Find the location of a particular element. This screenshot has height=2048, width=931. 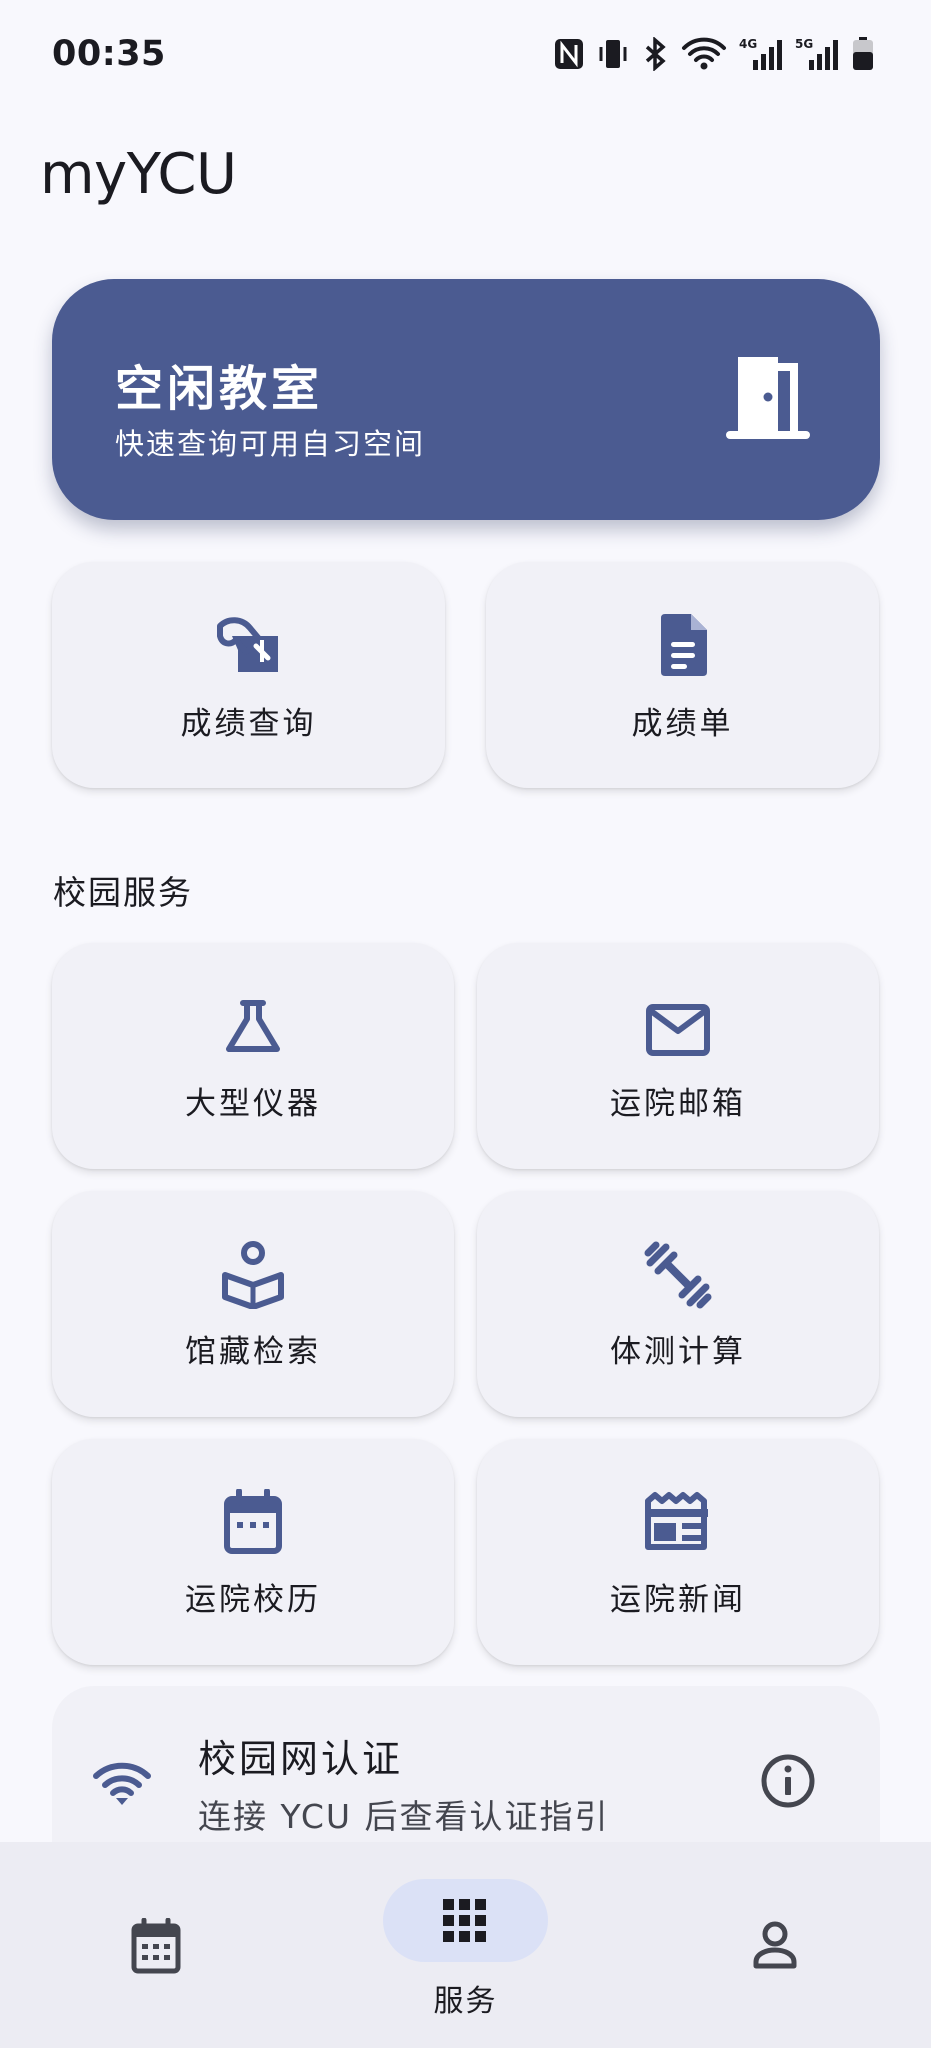

news-icon is located at coordinates (678, 1524).